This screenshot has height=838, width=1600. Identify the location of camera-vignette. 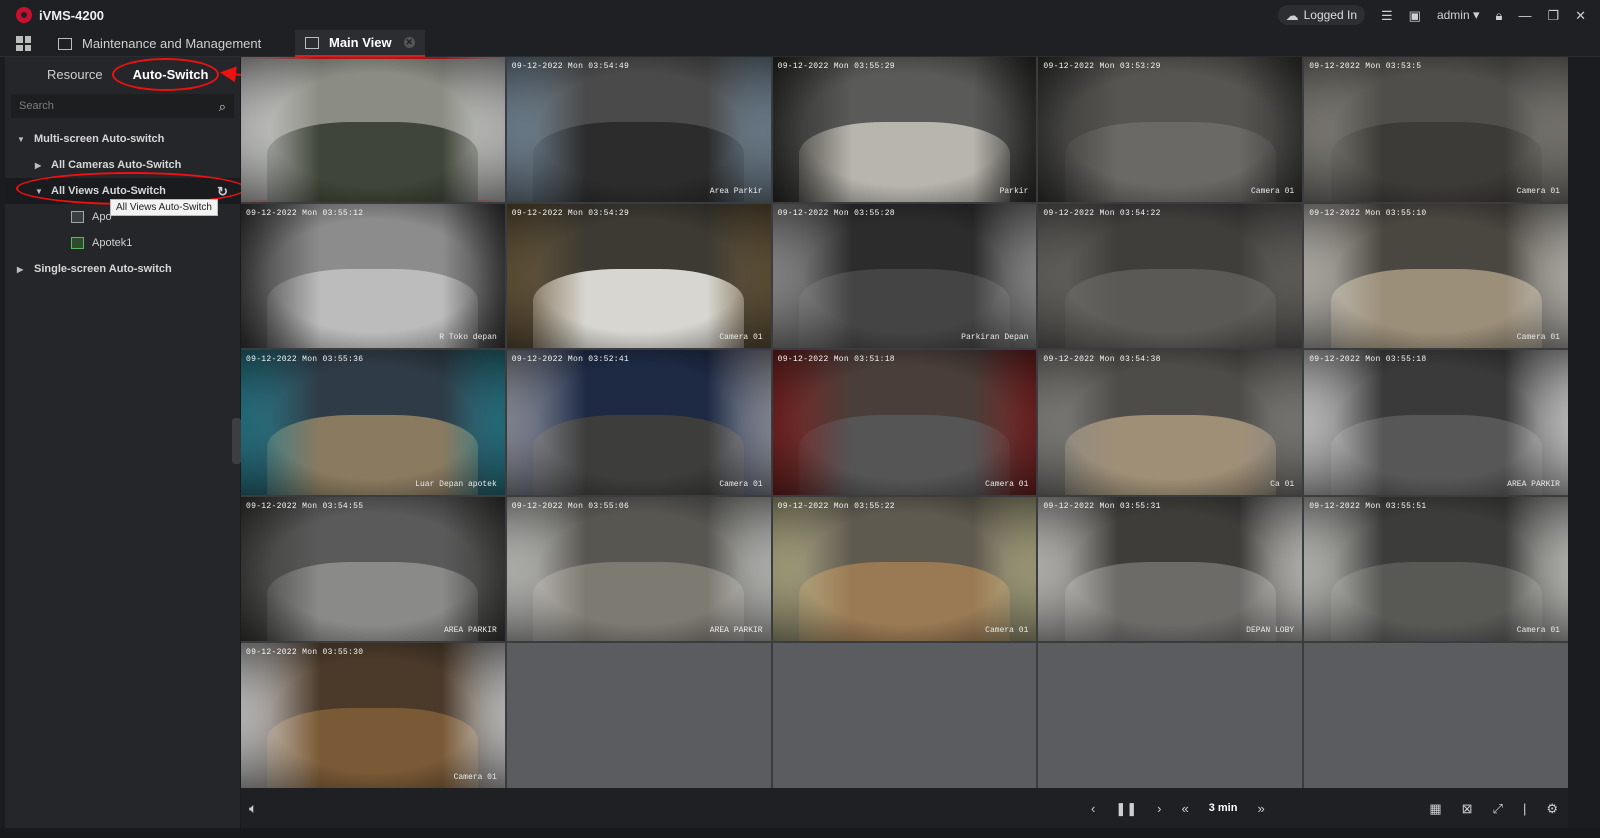
(373, 129).